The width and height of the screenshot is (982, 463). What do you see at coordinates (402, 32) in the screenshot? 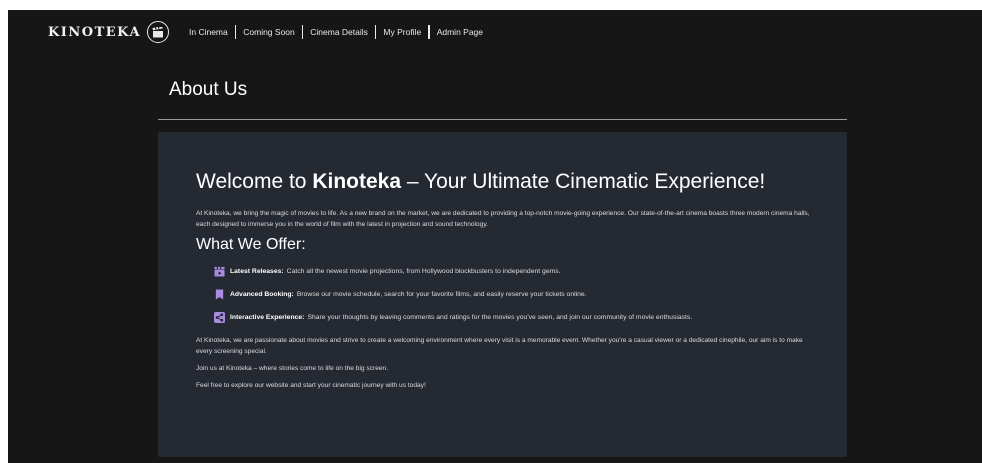
I see `nav-link-my-profile: My Profile` at bounding box center [402, 32].